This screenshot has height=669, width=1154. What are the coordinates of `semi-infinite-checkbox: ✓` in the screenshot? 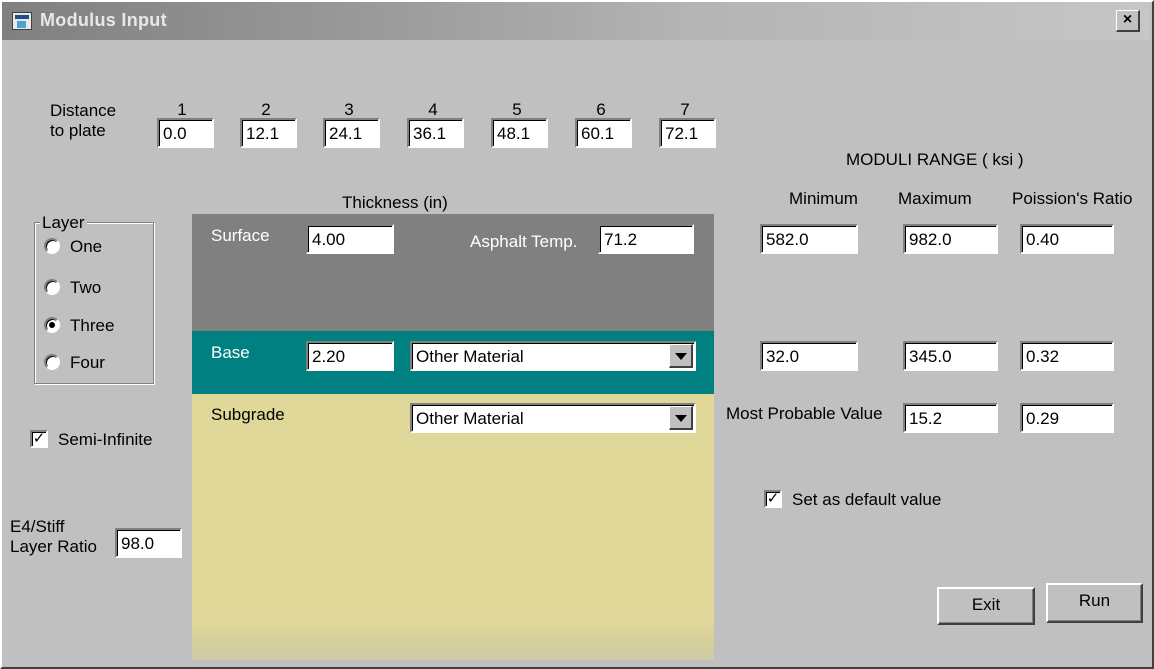 It's located at (39, 439).